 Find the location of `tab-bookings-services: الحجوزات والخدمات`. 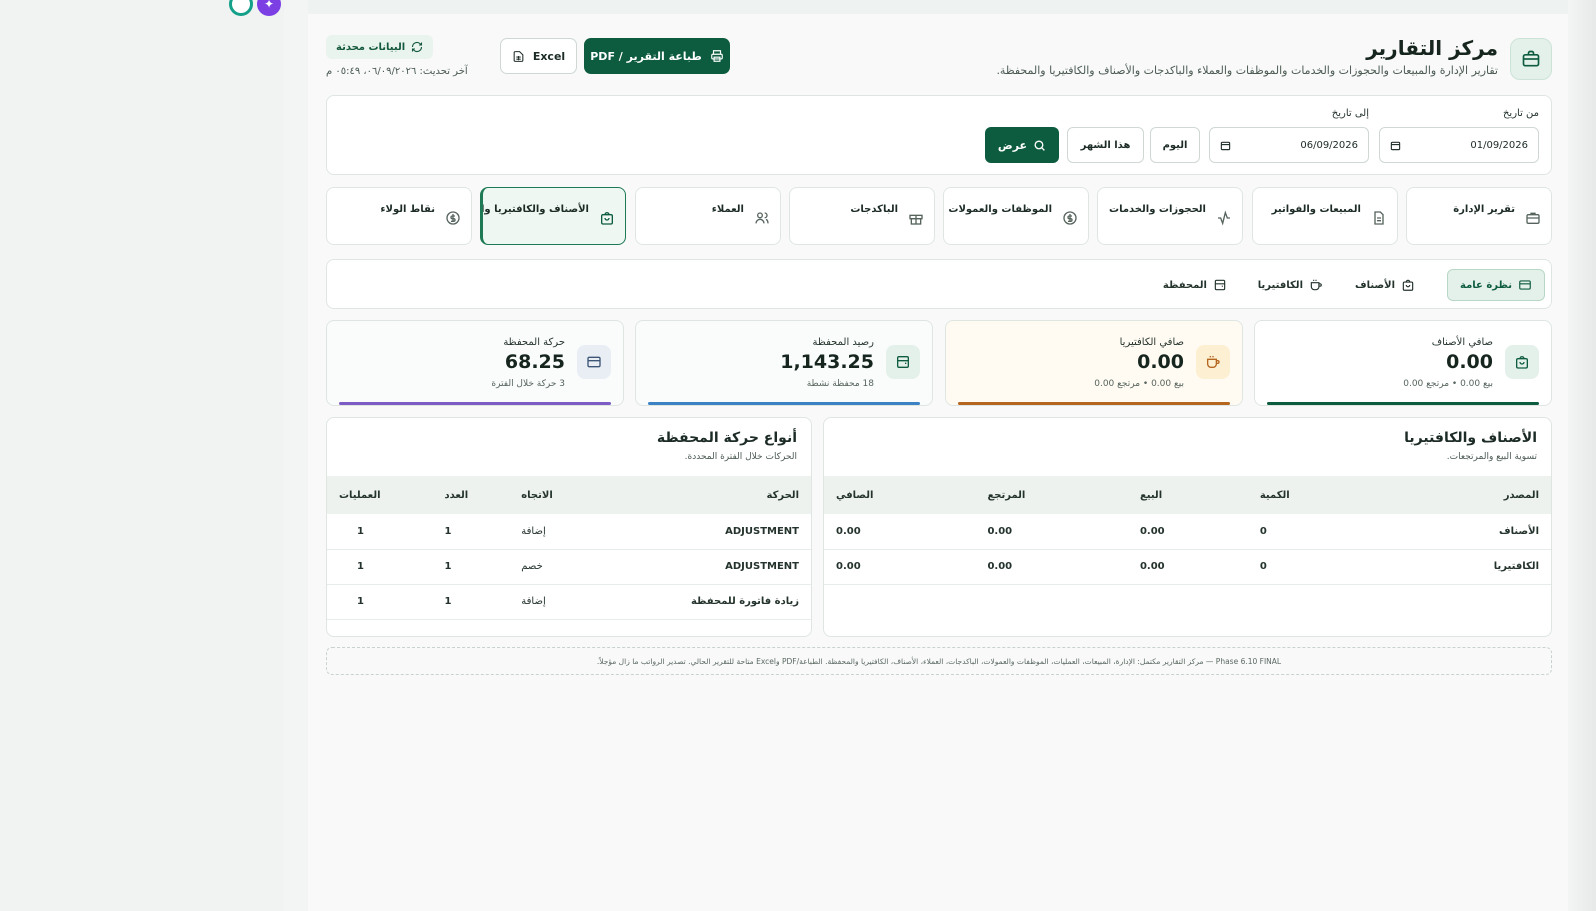

tab-bookings-services: الحجوزات والخدمات is located at coordinates (1170, 216).